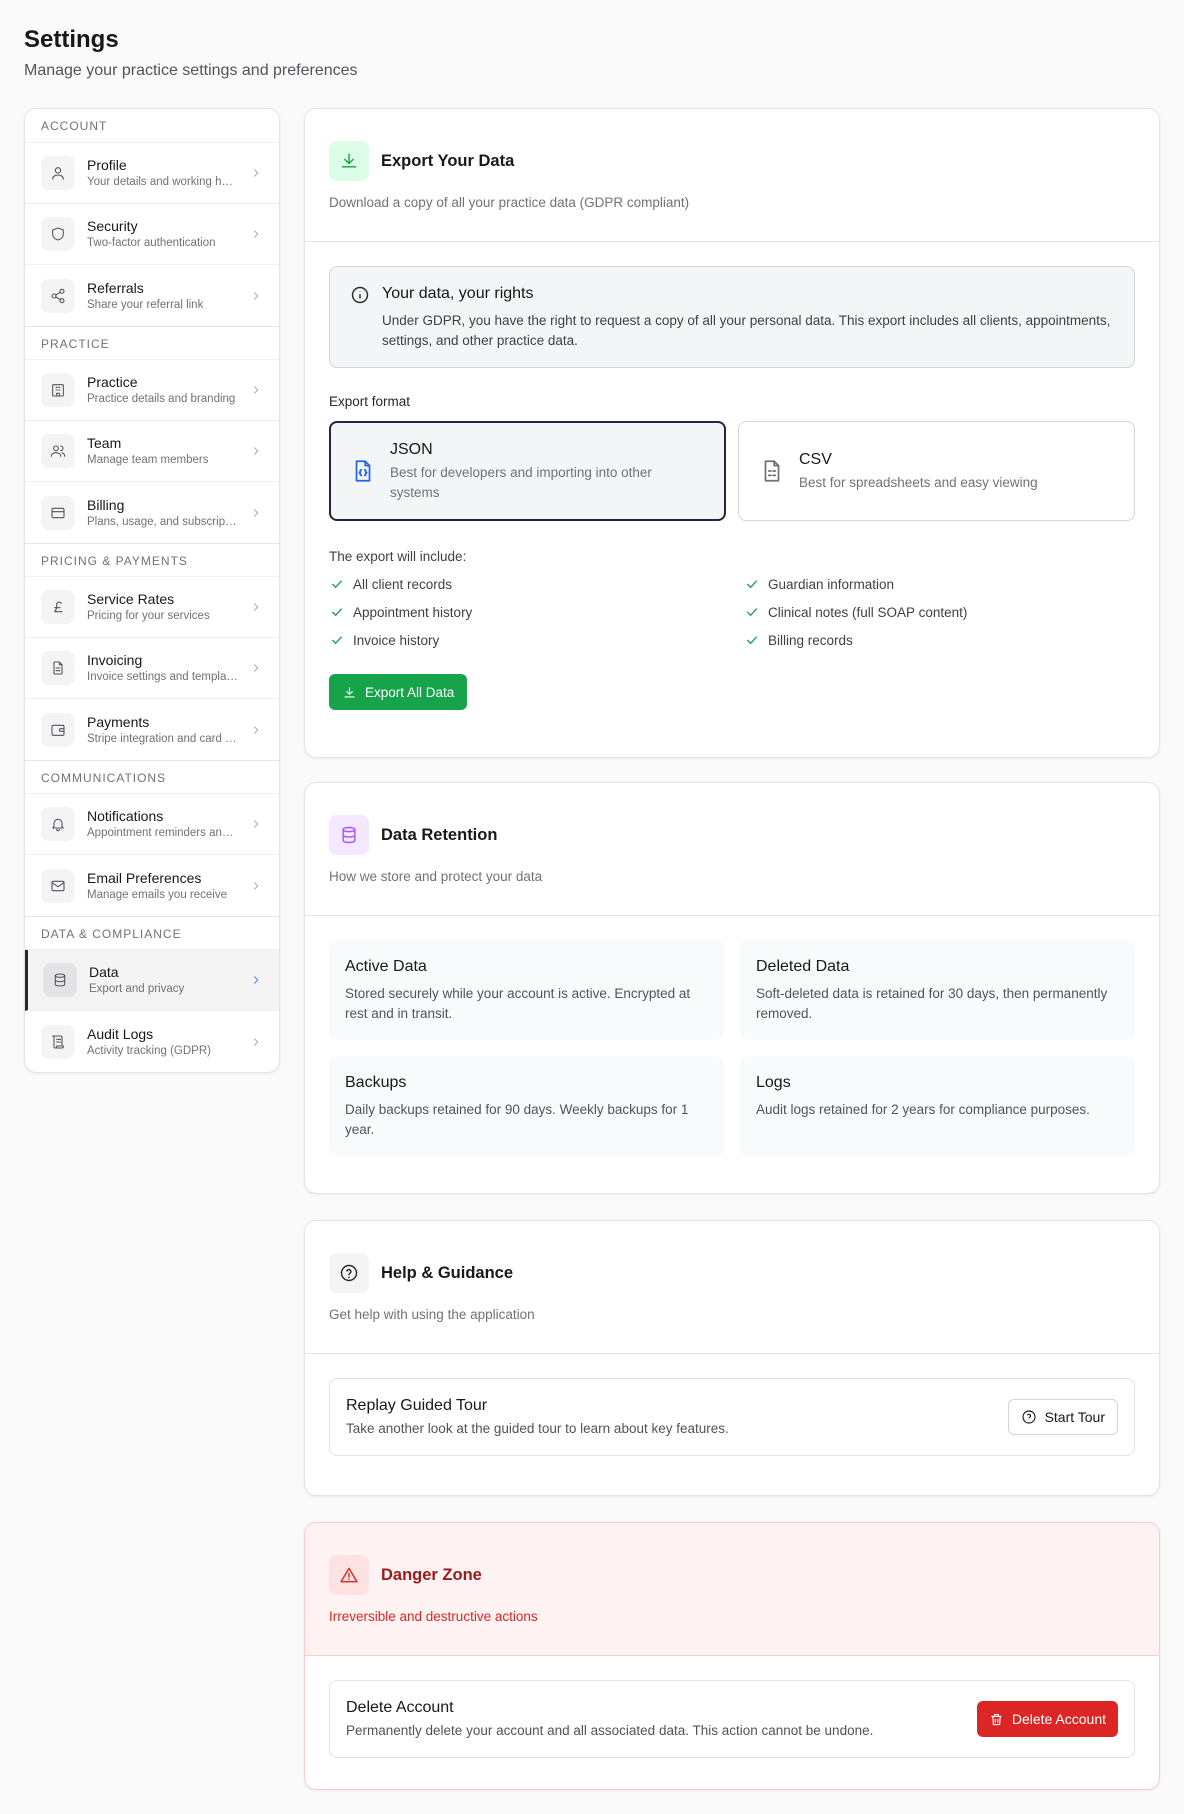 This screenshot has height=1814, width=1184. What do you see at coordinates (152, 668) in the screenshot?
I see `sidebar-item-invoicing: Invoicing Invoice settings and templates` at bounding box center [152, 668].